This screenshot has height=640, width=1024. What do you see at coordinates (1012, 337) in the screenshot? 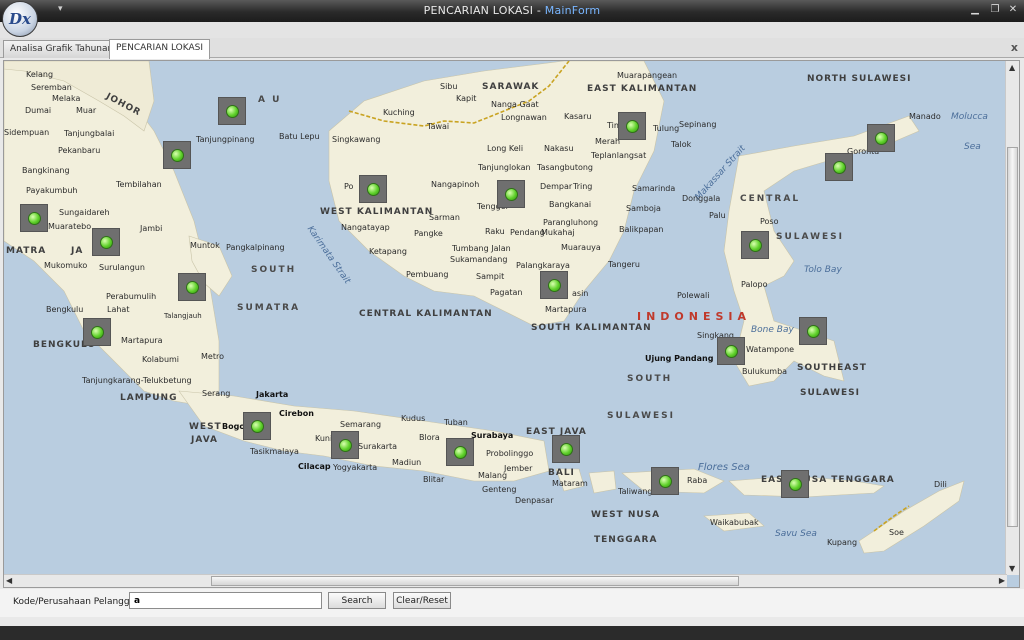
I see `vertical-scroll-thumb` at bounding box center [1012, 337].